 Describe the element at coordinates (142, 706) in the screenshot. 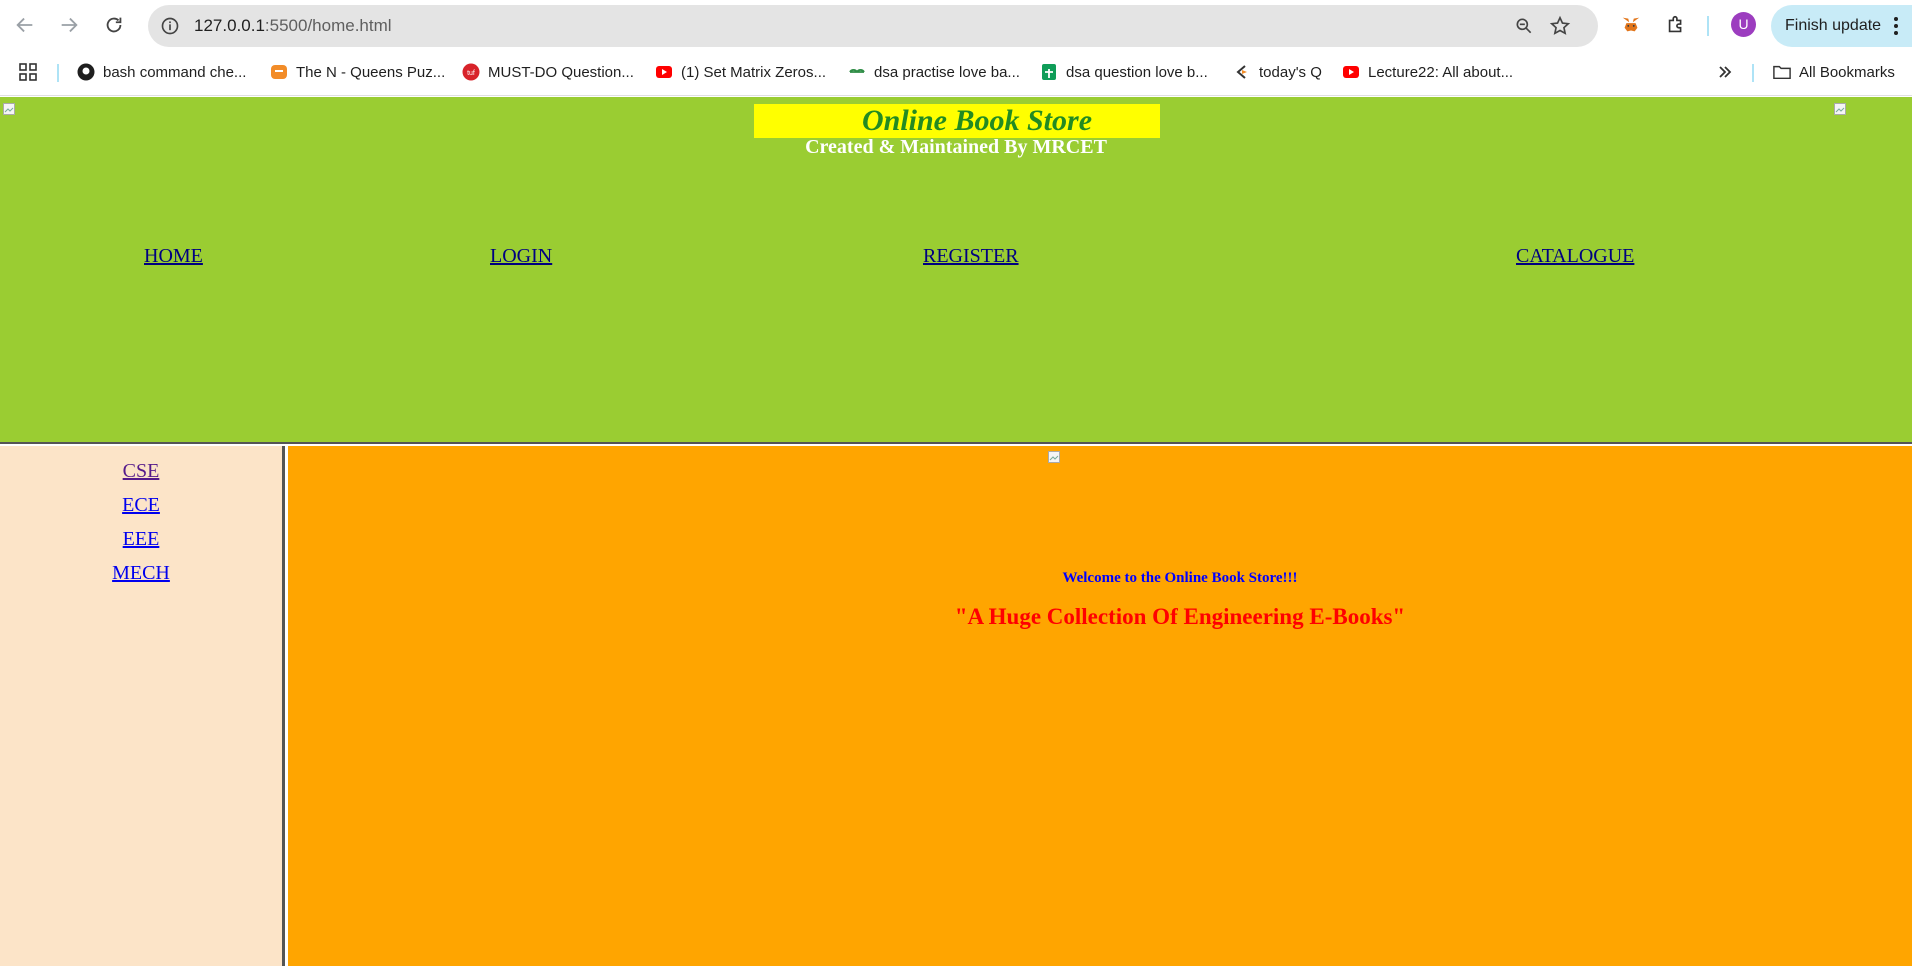

I see `sidebar-frame: CSE ECE EEE MECH` at that location.